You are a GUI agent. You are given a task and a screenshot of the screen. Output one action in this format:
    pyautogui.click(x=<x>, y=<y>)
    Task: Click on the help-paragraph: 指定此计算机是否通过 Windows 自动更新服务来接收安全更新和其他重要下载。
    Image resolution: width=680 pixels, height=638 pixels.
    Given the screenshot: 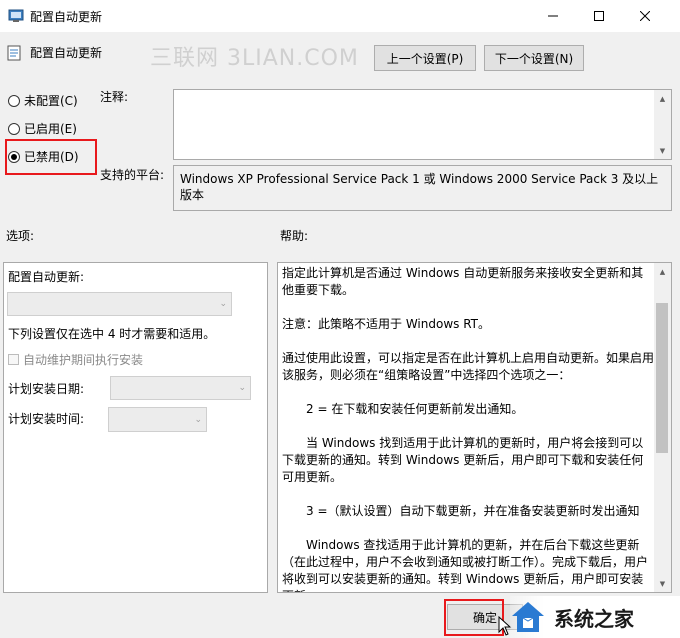 What is the action you would take?
    pyautogui.click(x=463, y=281)
    